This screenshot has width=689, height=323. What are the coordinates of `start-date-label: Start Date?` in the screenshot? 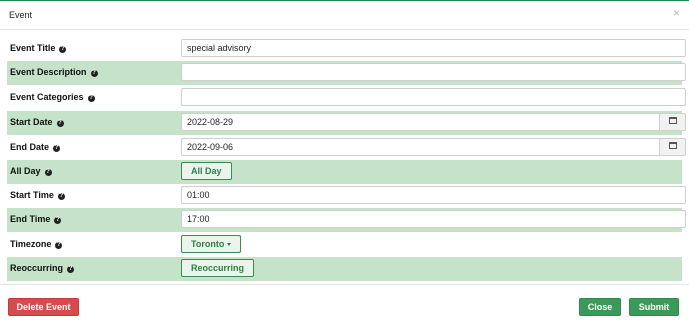 It's located at (37, 122).